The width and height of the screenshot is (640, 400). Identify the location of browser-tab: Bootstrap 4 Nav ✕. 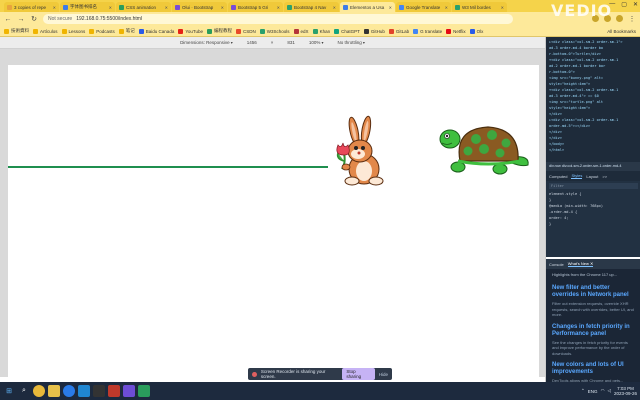
(311, 7).